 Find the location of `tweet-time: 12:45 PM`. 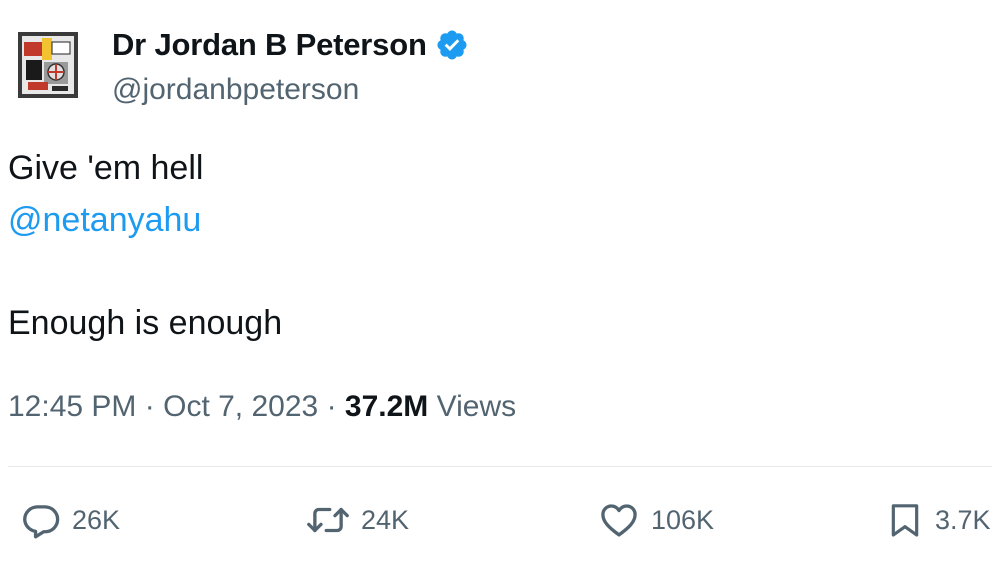

tweet-time: 12:45 PM is located at coordinates (72, 406).